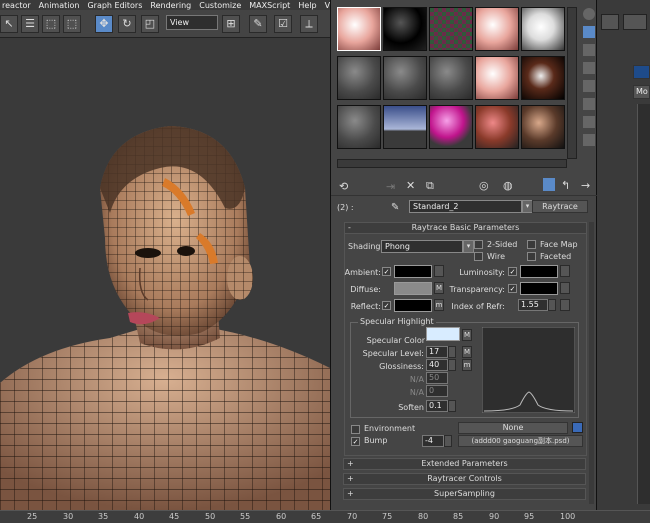  What do you see at coordinates (565, 305) in the screenshot?
I see `ior-map-button` at bounding box center [565, 305].